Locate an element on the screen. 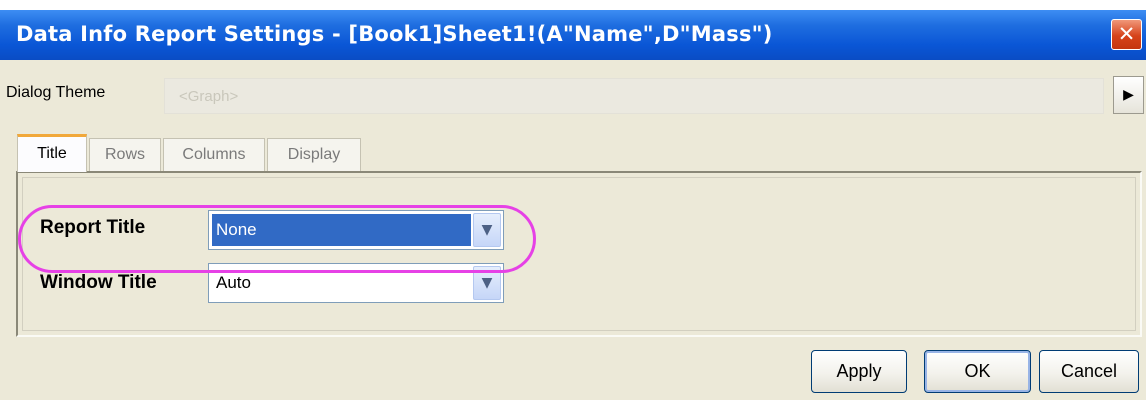 This screenshot has height=400, width=1146. report-title-dropdown: None ▼ is located at coordinates (356, 230).